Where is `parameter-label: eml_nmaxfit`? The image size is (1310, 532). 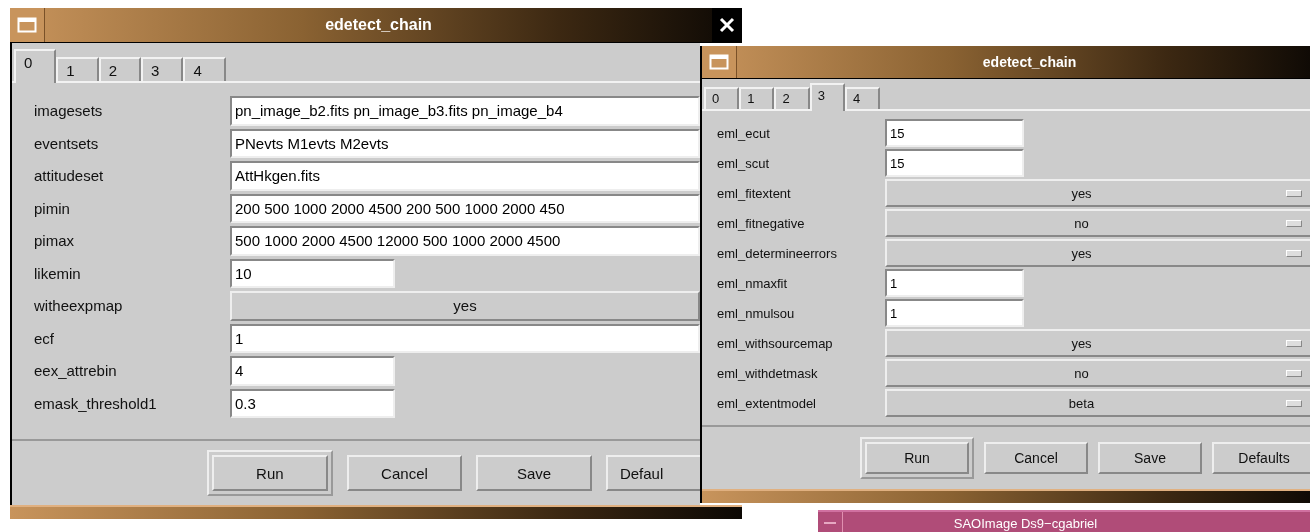 parameter-label: eml_nmaxfit is located at coordinates (753, 283).